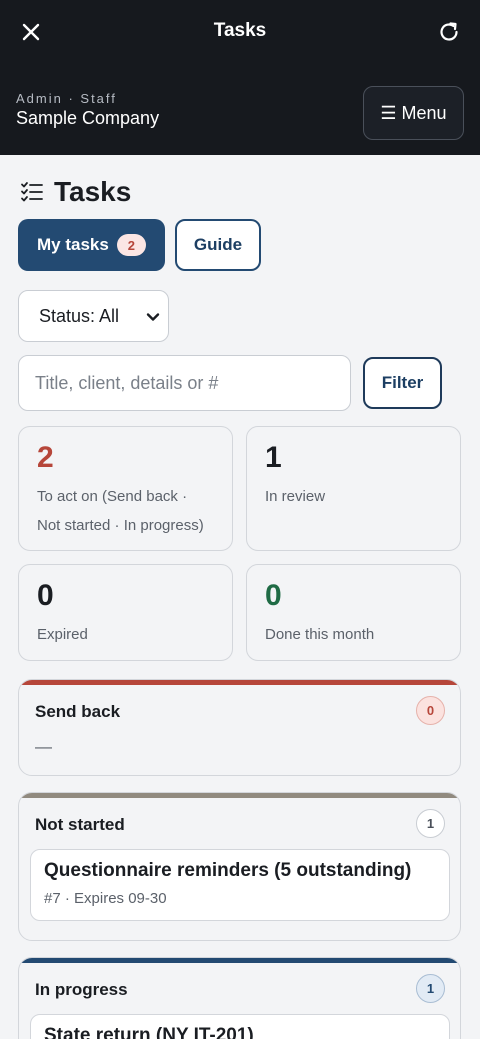 This screenshot has height=1039, width=480. I want to click on section-count-badge: 0, so click(430, 710).